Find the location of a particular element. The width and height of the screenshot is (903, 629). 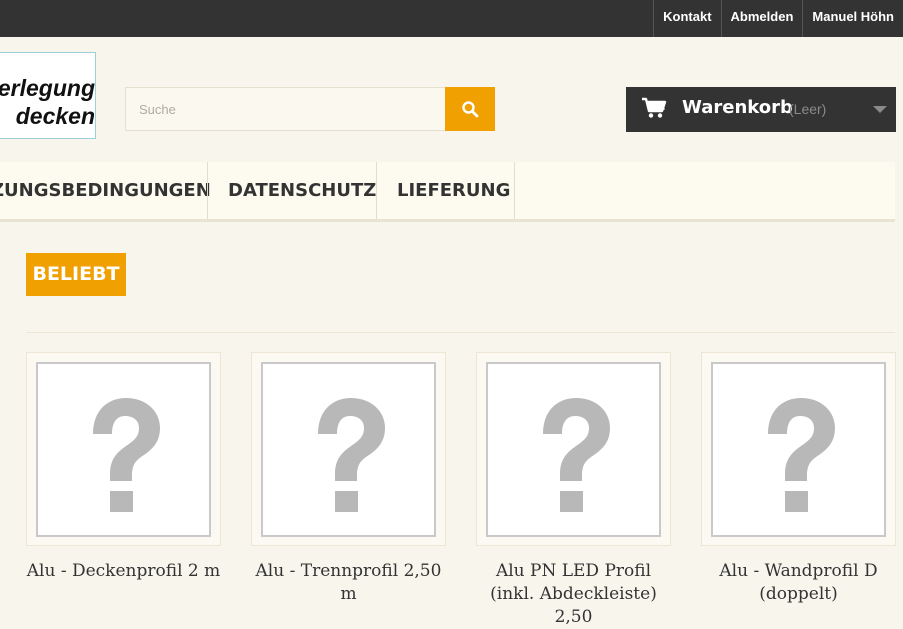

site-logo: erlegung decken is located at coordinates (48, 95).